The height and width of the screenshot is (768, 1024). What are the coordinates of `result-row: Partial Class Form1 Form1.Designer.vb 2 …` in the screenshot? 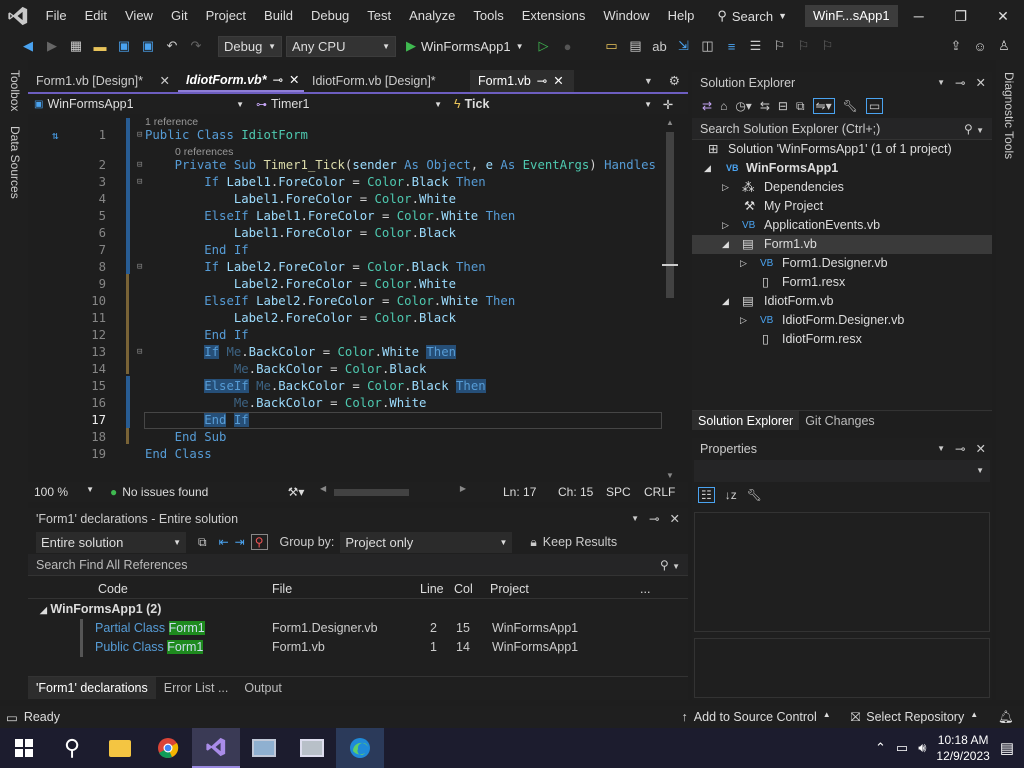 It's located at (384, 628).